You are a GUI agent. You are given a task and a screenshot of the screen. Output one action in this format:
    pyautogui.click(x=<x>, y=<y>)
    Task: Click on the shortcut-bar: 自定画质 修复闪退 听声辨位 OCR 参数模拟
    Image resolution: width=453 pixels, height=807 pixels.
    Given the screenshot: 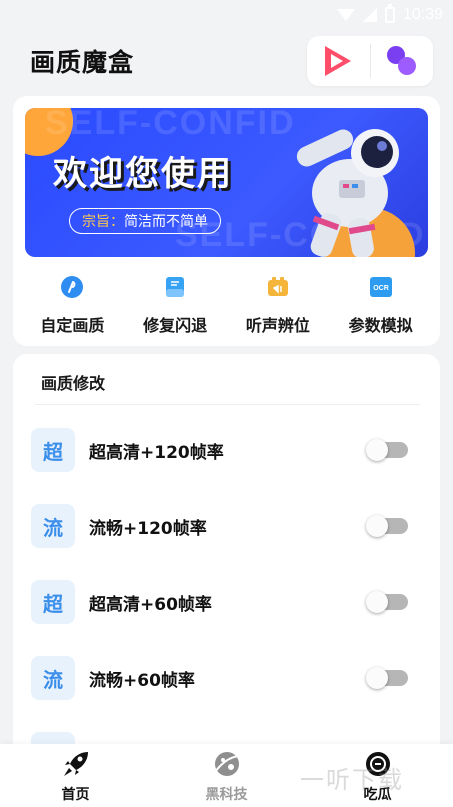 What is the action you would take?
    pyautogui.click(x=226, y=303)
    